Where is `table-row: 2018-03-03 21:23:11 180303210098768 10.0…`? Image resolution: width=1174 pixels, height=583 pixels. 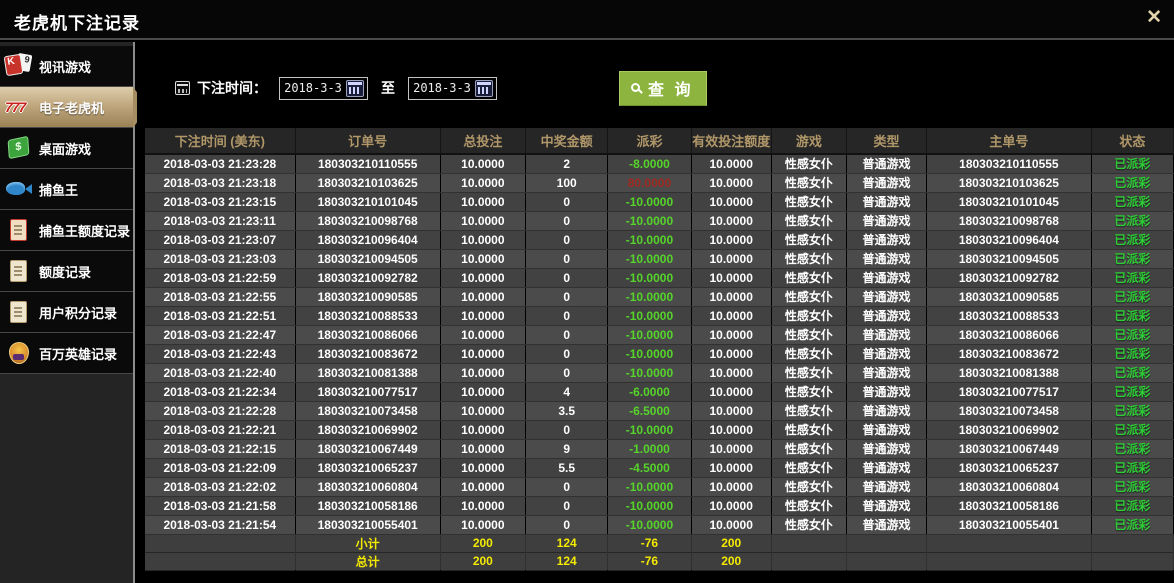 table-row: 2018-03-03 21:23:11 180303210098768 10.0… is located at coordinates (659, 221).